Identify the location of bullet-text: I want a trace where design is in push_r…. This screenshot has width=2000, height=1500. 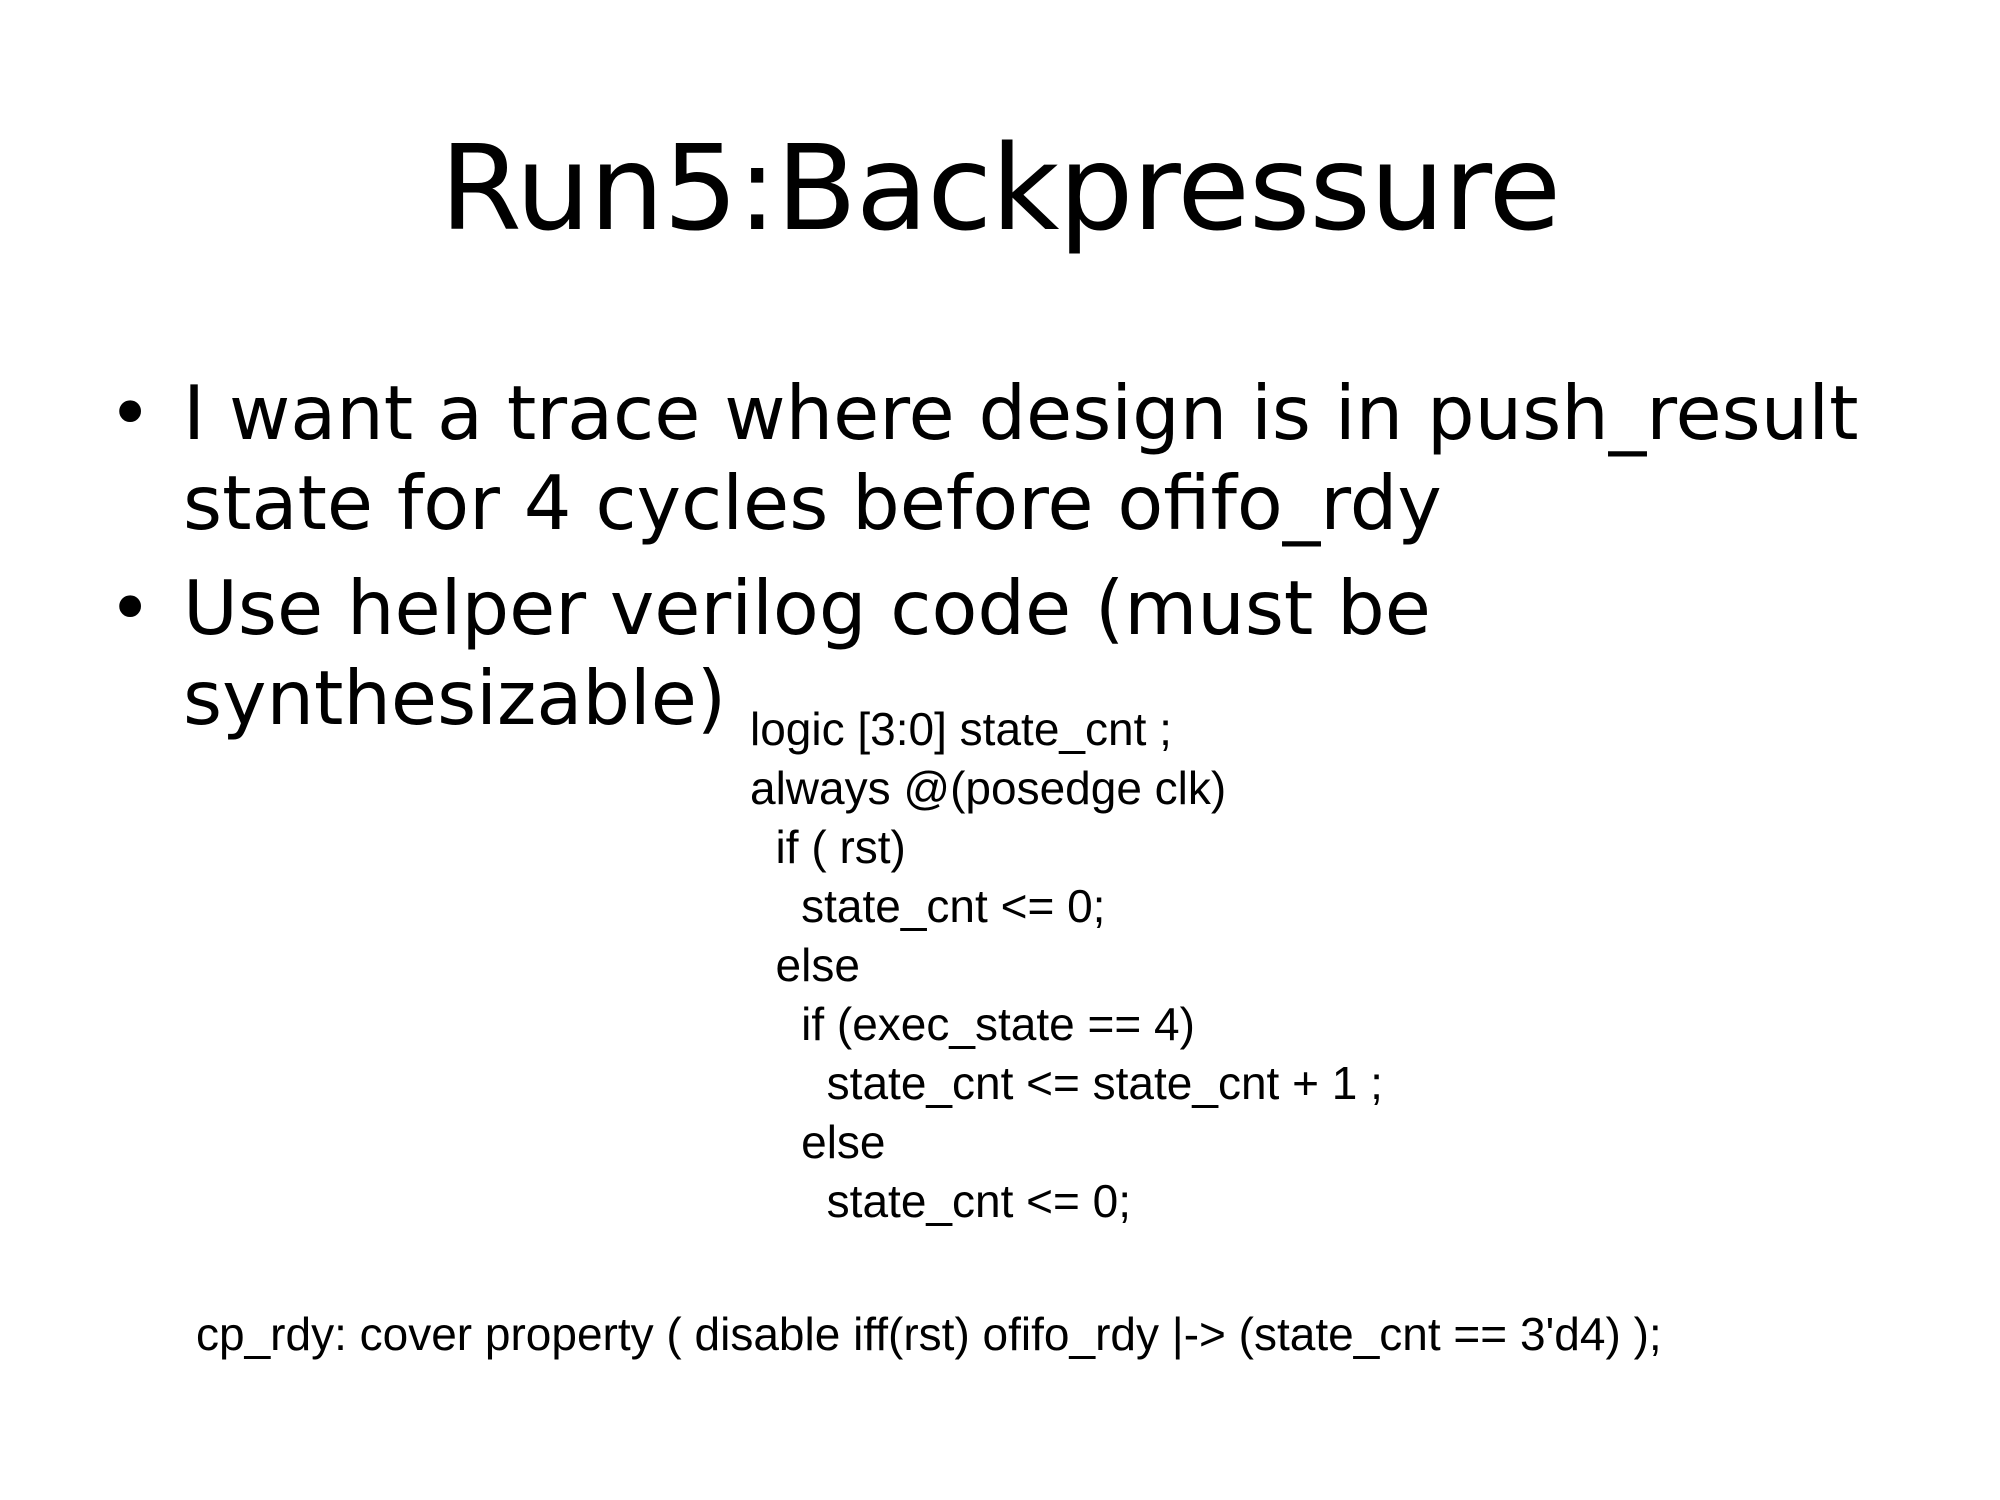
(1021, 458).